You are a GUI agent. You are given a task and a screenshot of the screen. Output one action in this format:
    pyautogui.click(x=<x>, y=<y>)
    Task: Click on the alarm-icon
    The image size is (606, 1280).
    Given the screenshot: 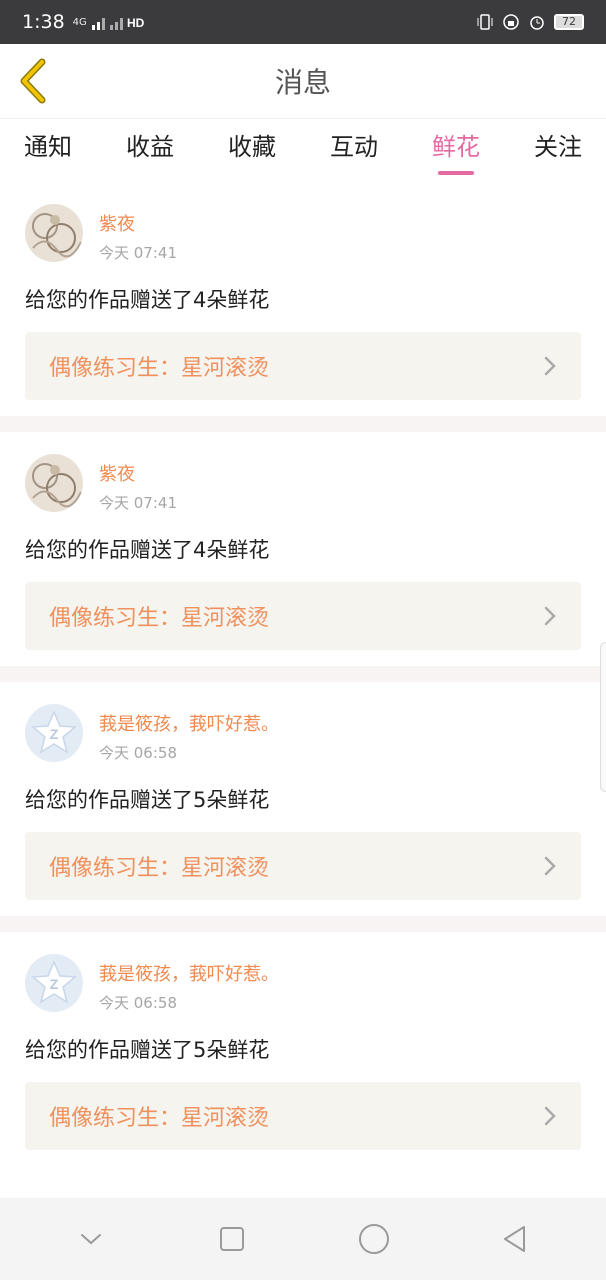 What is the action you would take?
    pyautogui.click(x=537, y=23)
    